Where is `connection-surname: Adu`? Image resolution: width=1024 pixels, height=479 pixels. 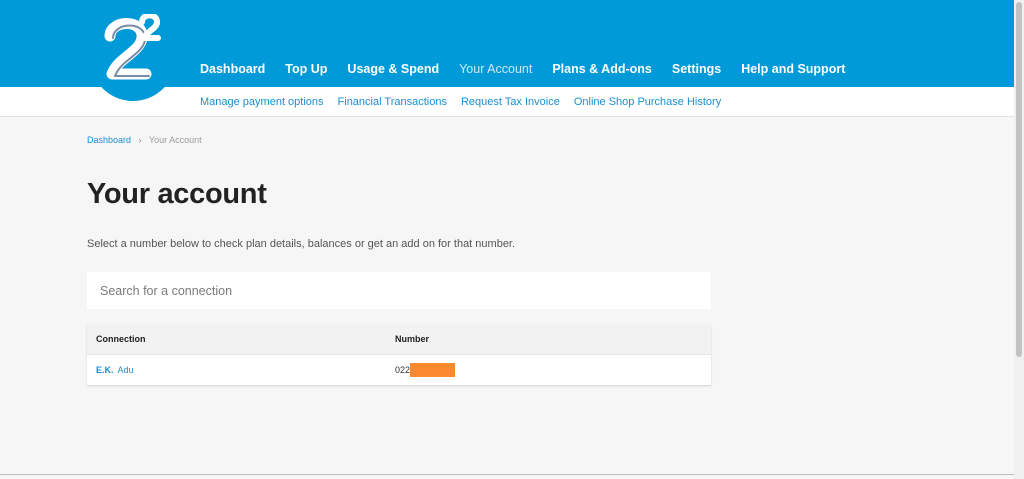
connection-surname: Adu is located at coordinates (125, 370).